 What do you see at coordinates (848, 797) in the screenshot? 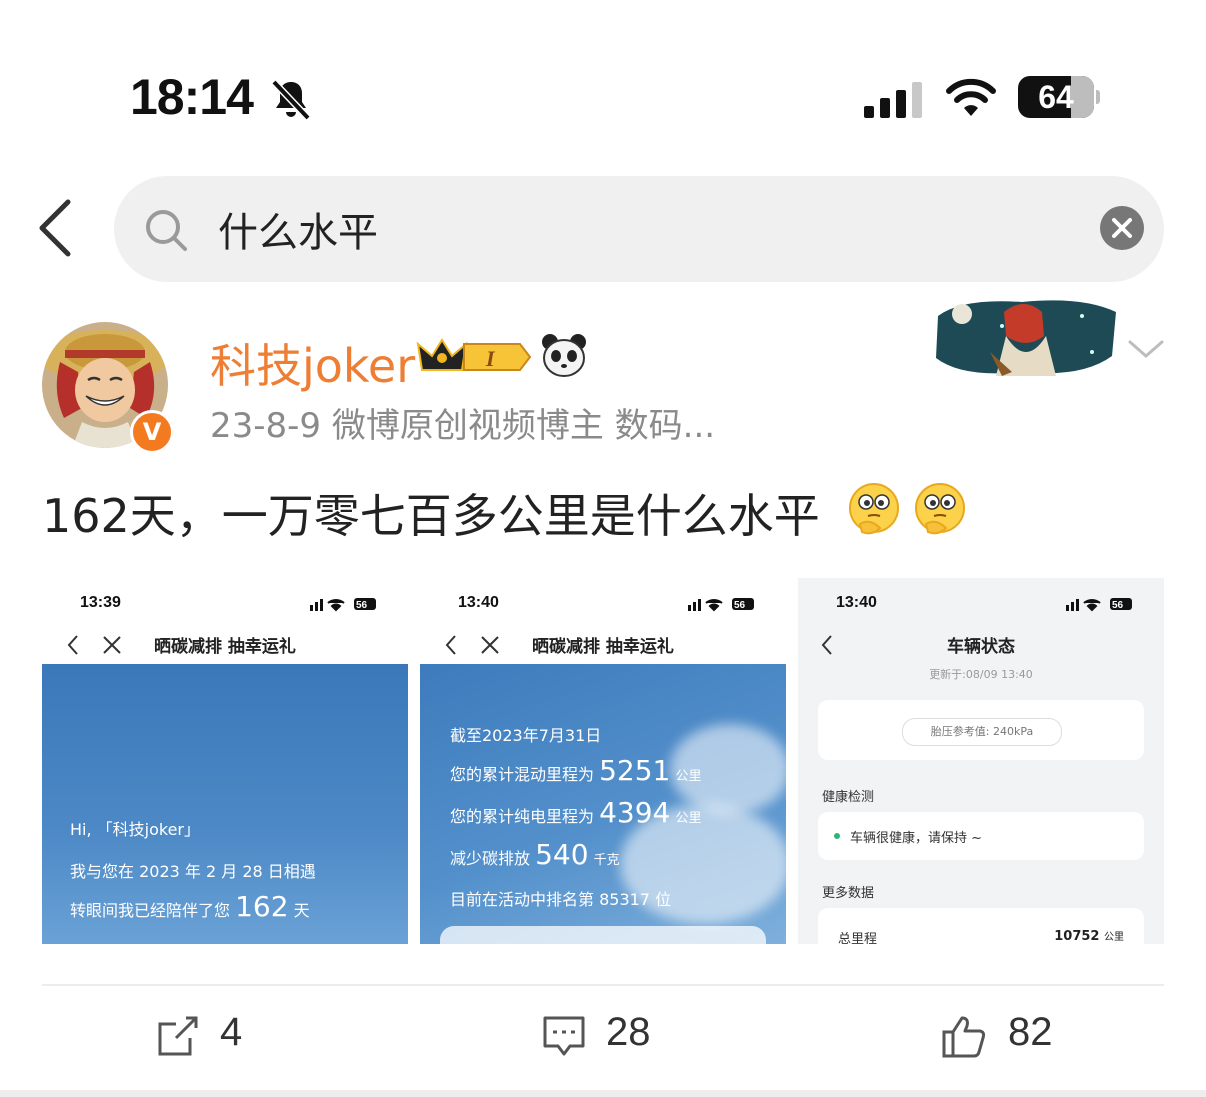
I see `health-label: 健康检测` at bounding box center [848, 797].